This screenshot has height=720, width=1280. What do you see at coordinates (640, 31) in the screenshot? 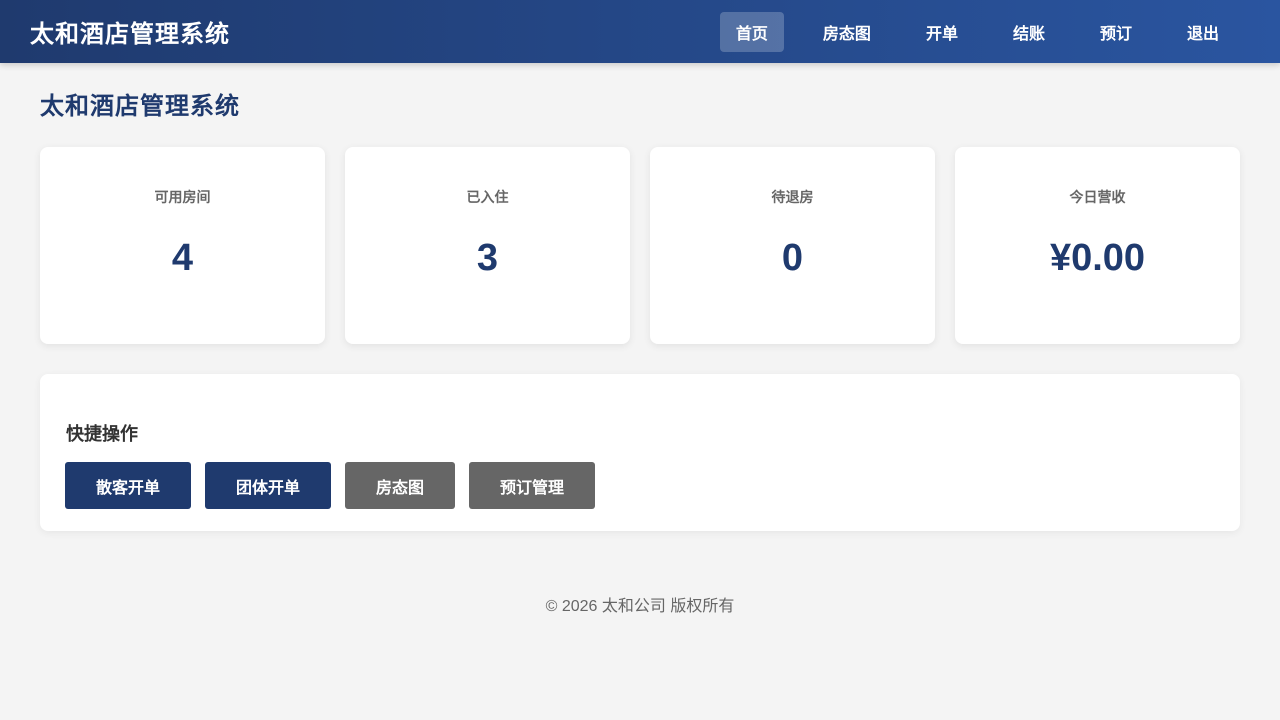
I see `top-navbar: 太和酒店管理系统 首页 房态图 开单 结账 预订 退出` at bounding box center [640, 31].